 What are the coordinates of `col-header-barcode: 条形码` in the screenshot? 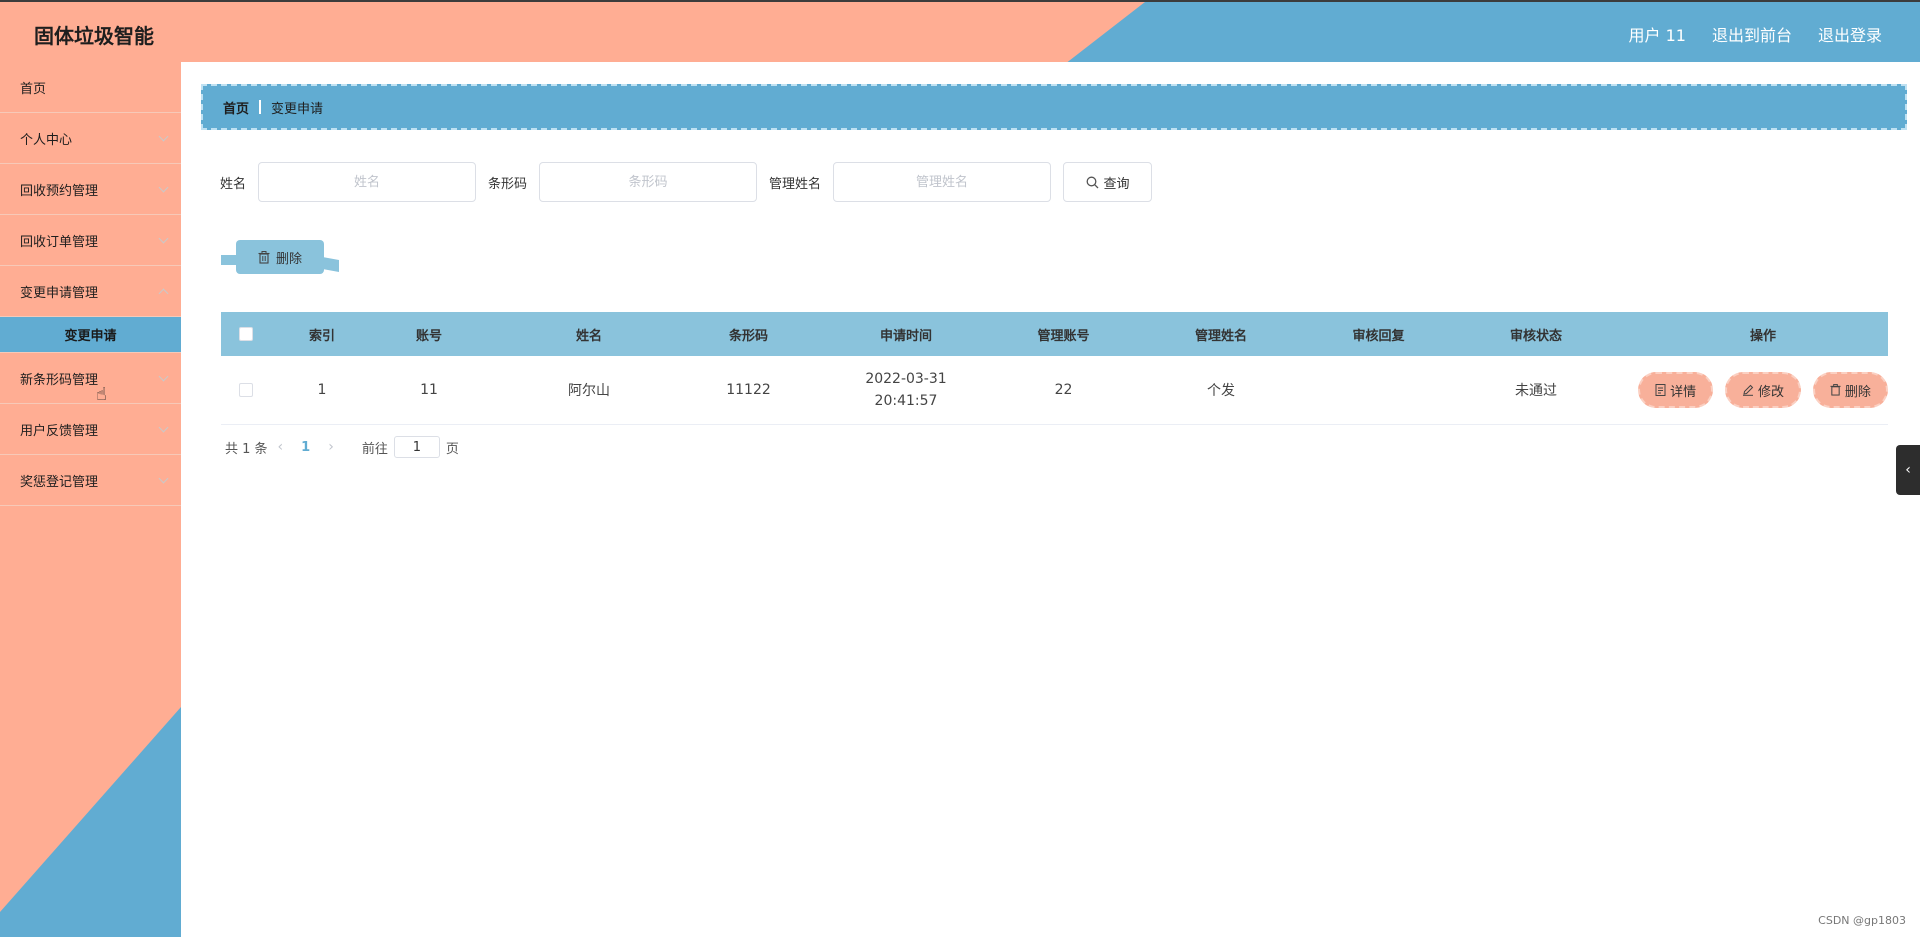 It's located at (748, 336).